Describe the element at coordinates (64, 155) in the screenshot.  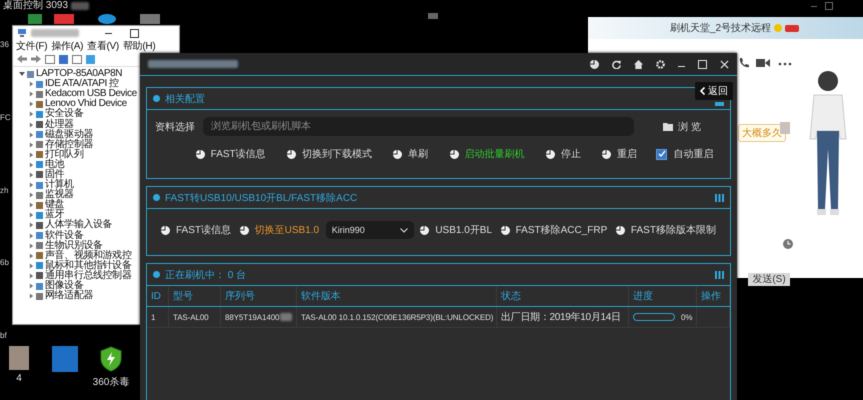
I see `tree-item: 打印队列` at that location.